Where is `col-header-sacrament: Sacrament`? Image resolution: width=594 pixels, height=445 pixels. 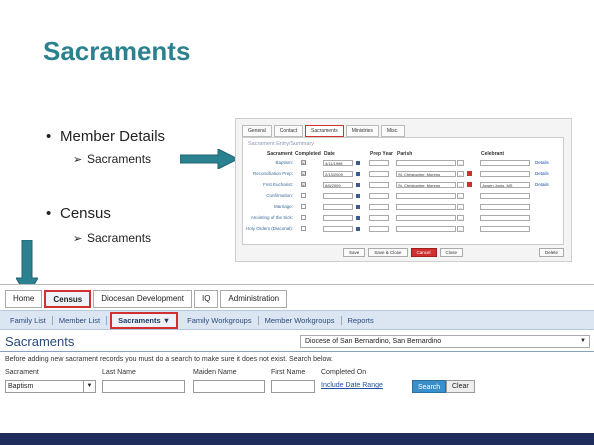 col-header-sacrament: Sacrament is located at coordinates (280, 154).